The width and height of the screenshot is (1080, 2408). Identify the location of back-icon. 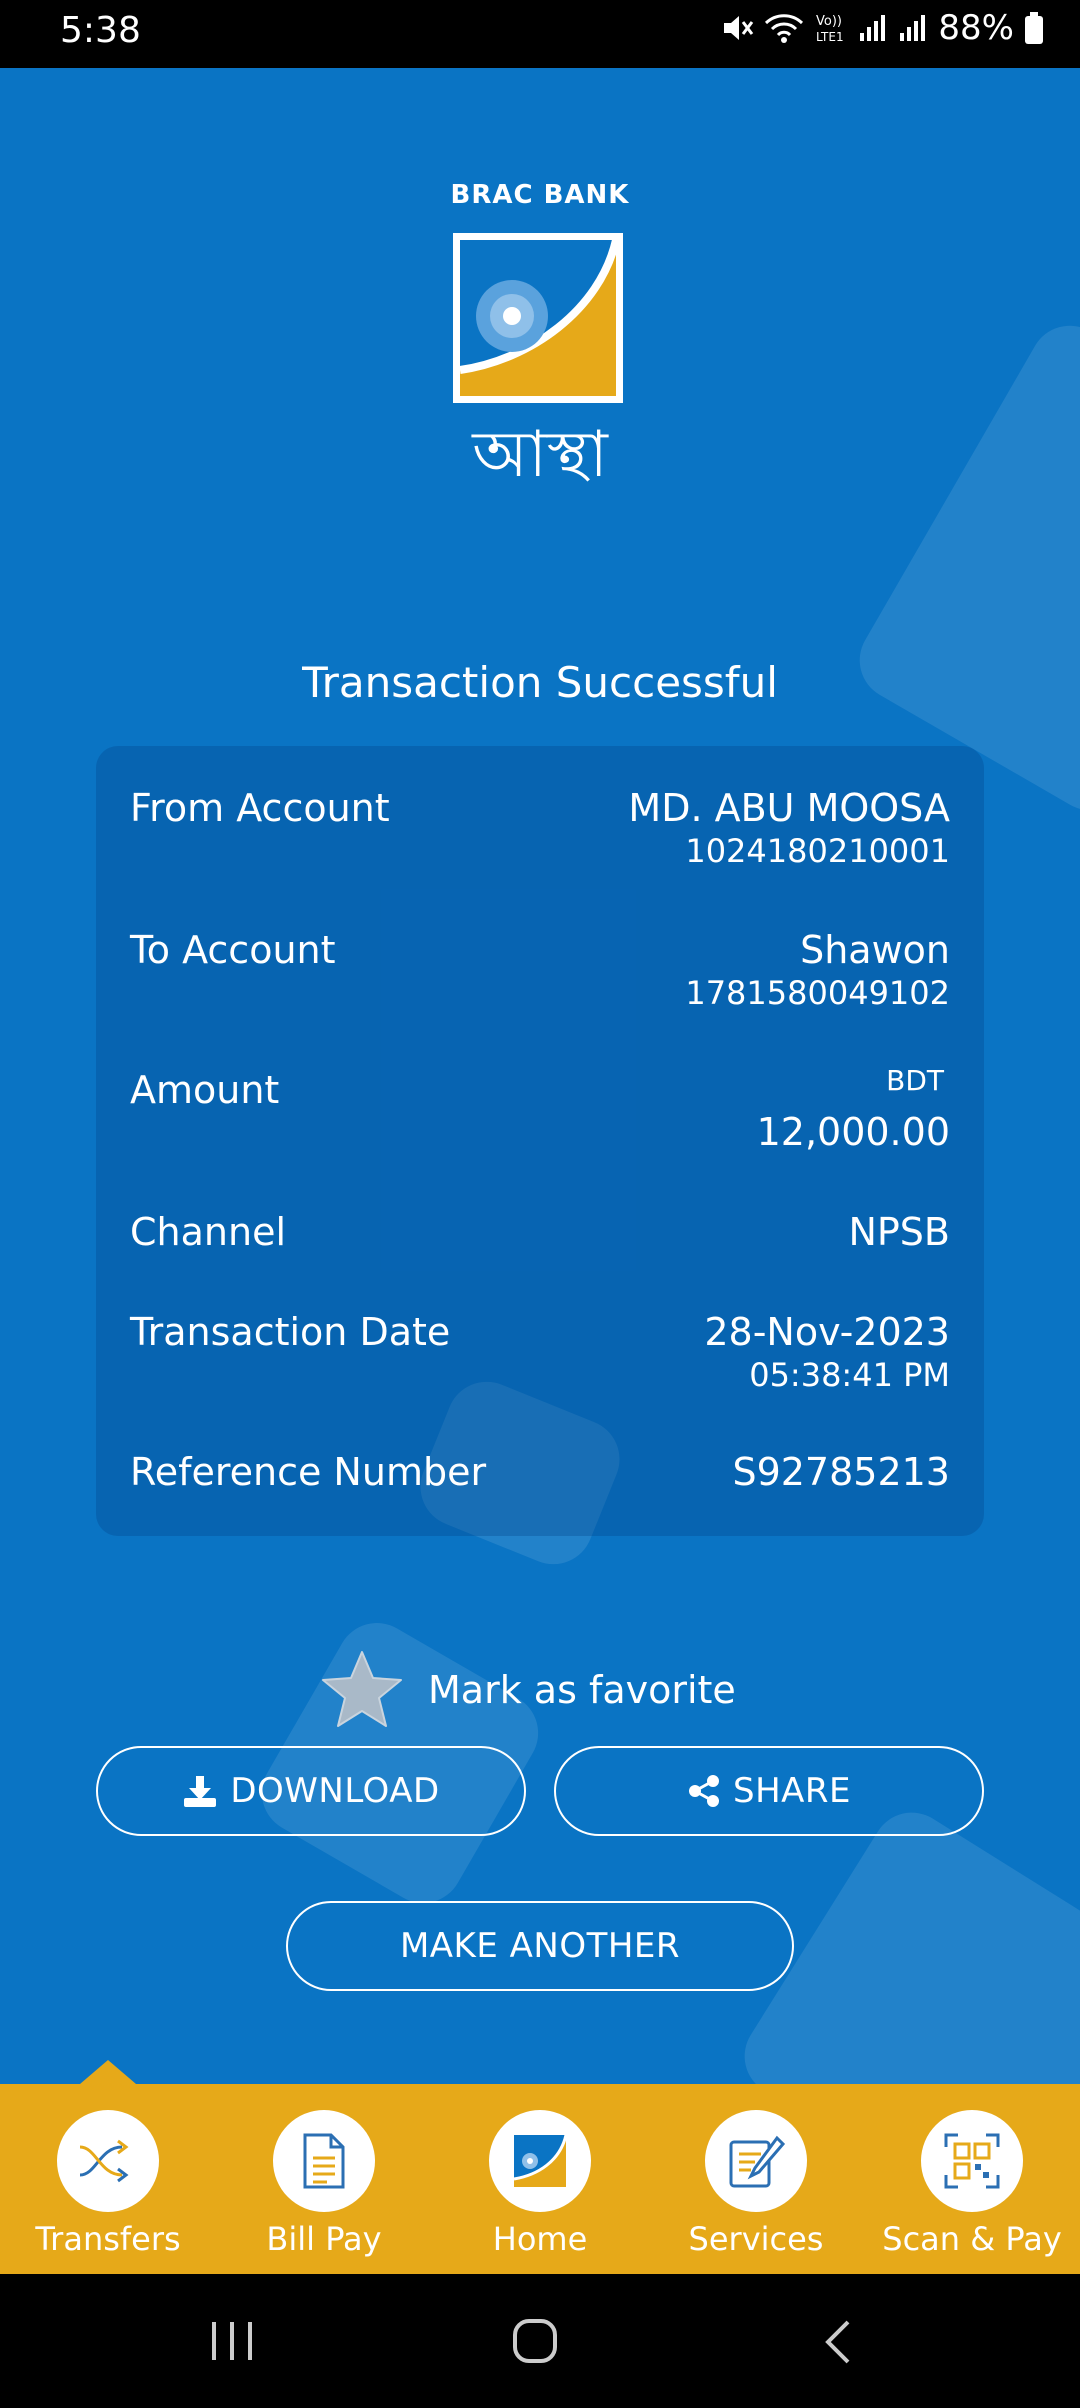
(838, 2342).